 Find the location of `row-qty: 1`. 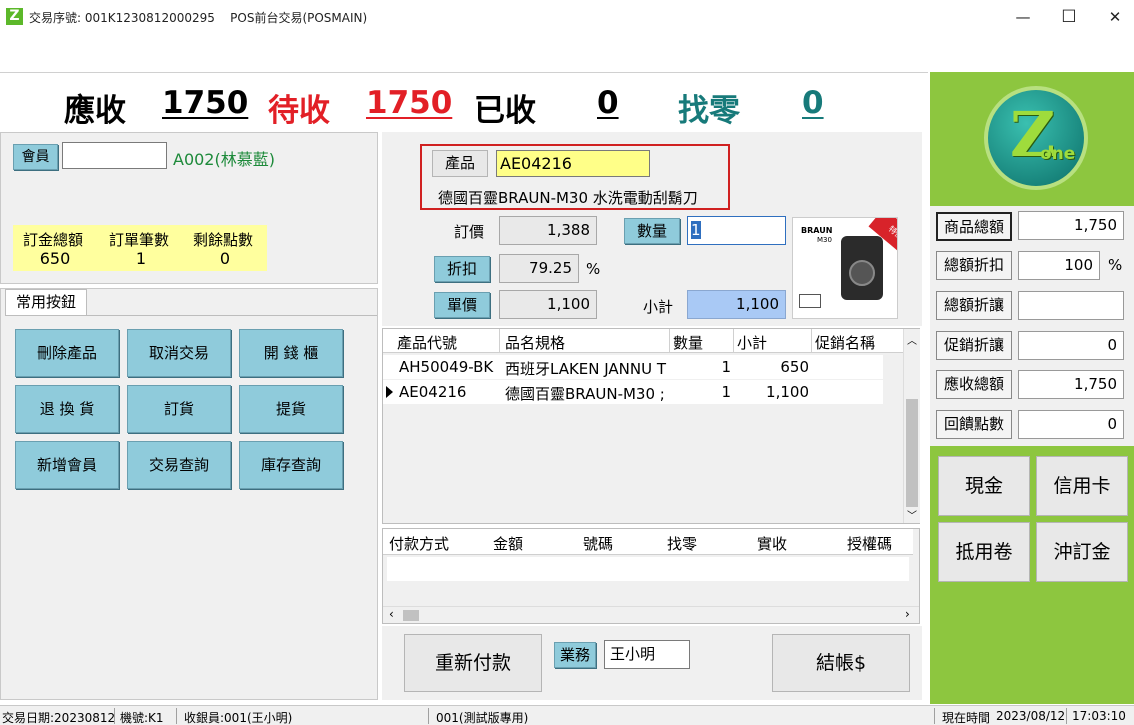

row-qty: 1 is located at coordinates (726, 367).